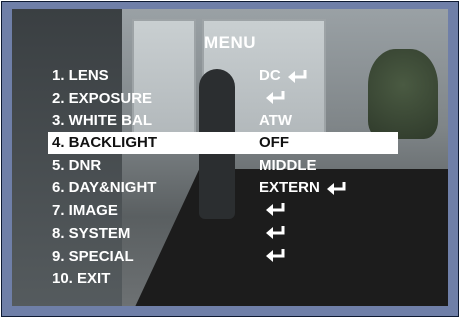 The height and width of the screenshot is (318, 460). Describe the element at coordinates (223, 279) in the screenshot. I see `menu-item-exit: 10. EXIT` at that location.